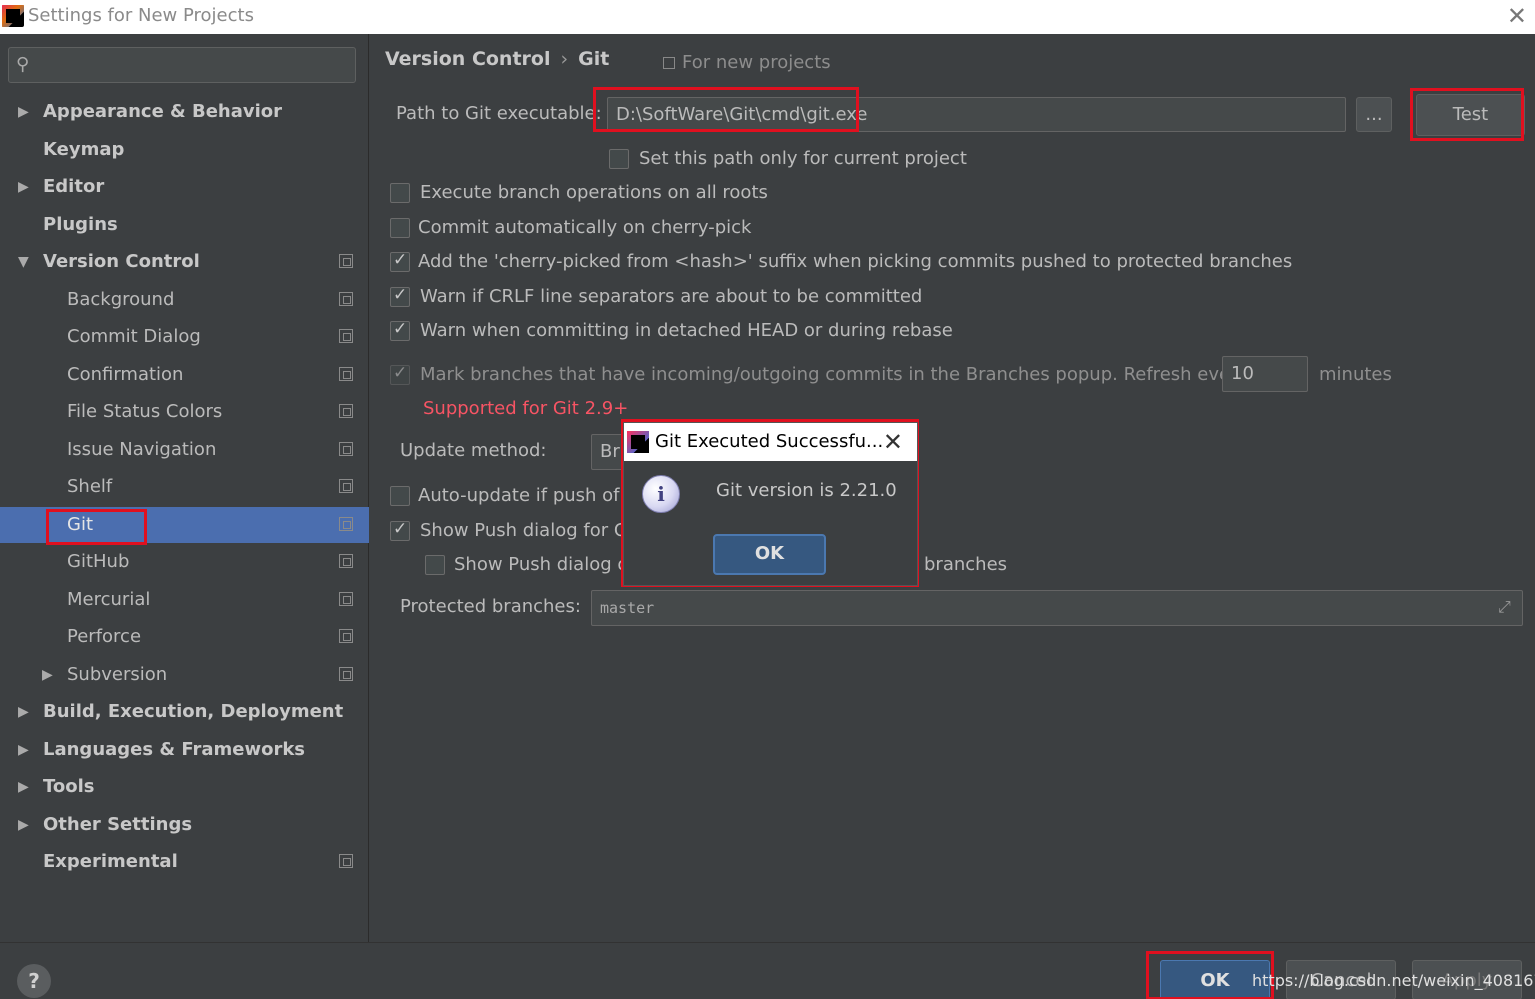 This screenshot has height=999, width=1535. Describe the element at coordinates (726, 109) in the screenshot. I see `highlight-box-path` at that location.